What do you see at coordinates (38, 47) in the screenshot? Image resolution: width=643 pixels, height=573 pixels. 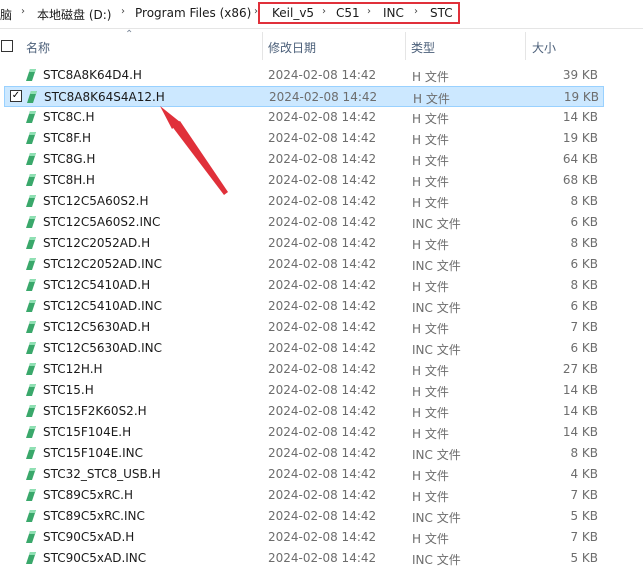 I see `column-header-name: 名称` at bounding box center [38, 47].